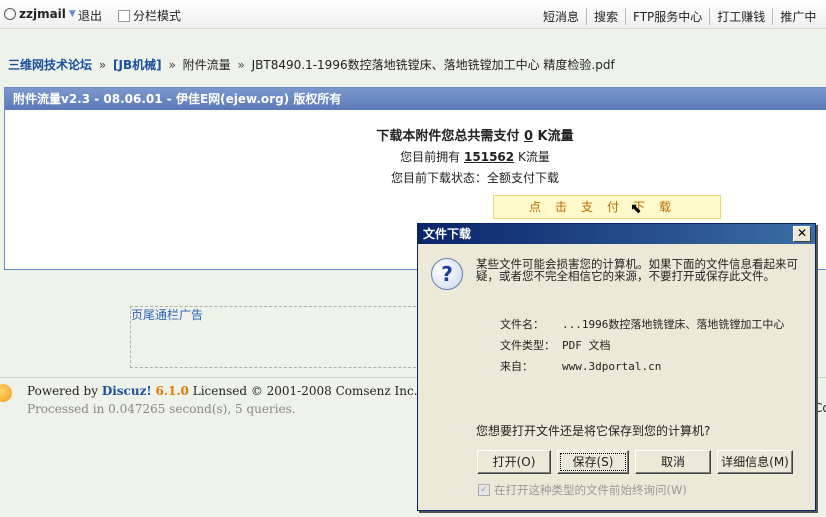 This screenshot has height=517, width=826. I want to click on license-text: Licensed © 2001-2008 Comsenz Inc., so click(305, 391).